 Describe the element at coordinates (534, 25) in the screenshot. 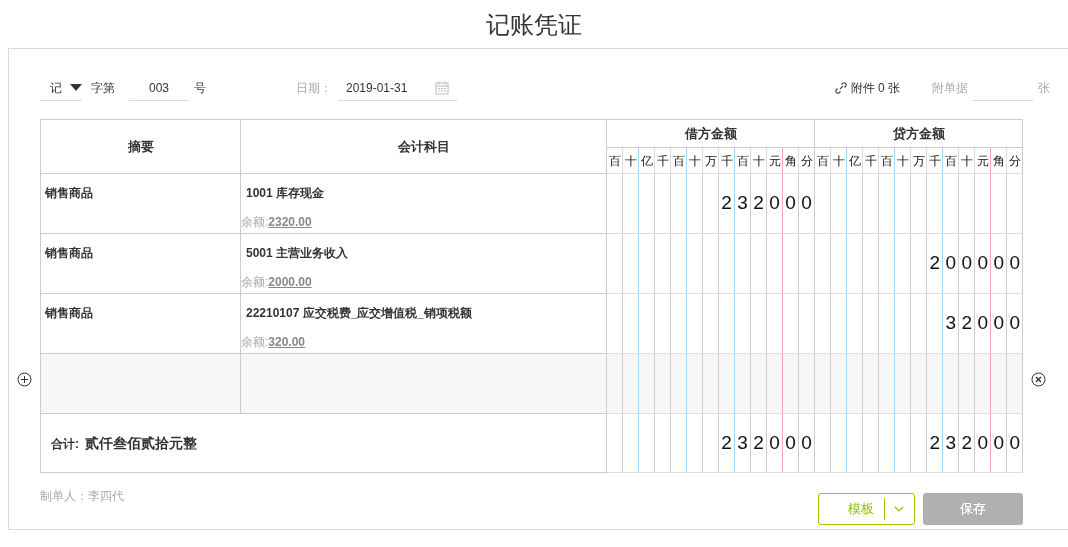

I see `page-title: 记账凭证` at that location.